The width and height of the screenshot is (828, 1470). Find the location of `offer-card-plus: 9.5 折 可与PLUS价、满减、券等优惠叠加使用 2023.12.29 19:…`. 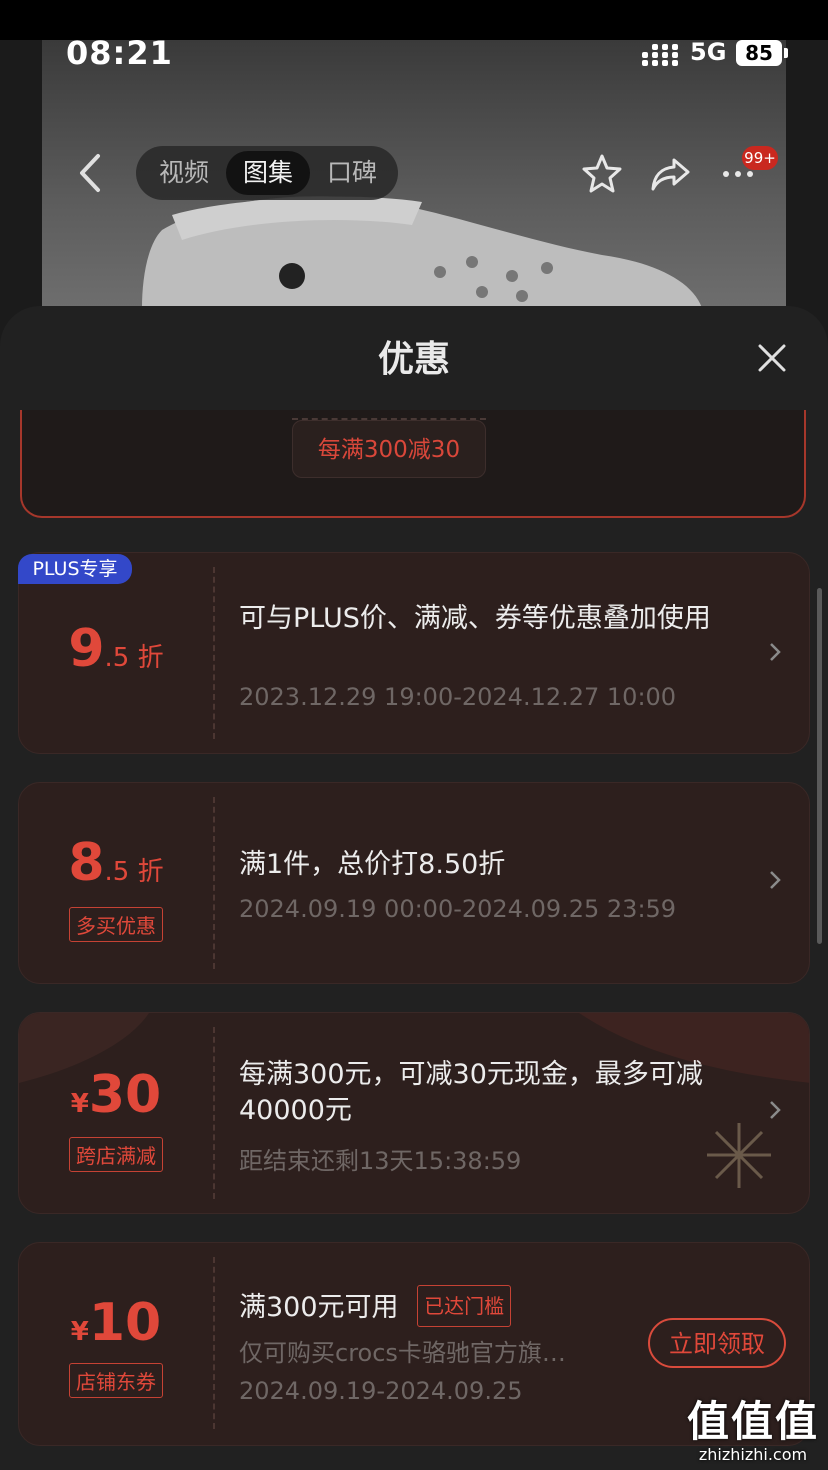

offer-card-plus: 9.5 折 可与PLUS价、满减、券等优惠叠加使用 2023.12.29 19:… is located at coordinates (414, 653).